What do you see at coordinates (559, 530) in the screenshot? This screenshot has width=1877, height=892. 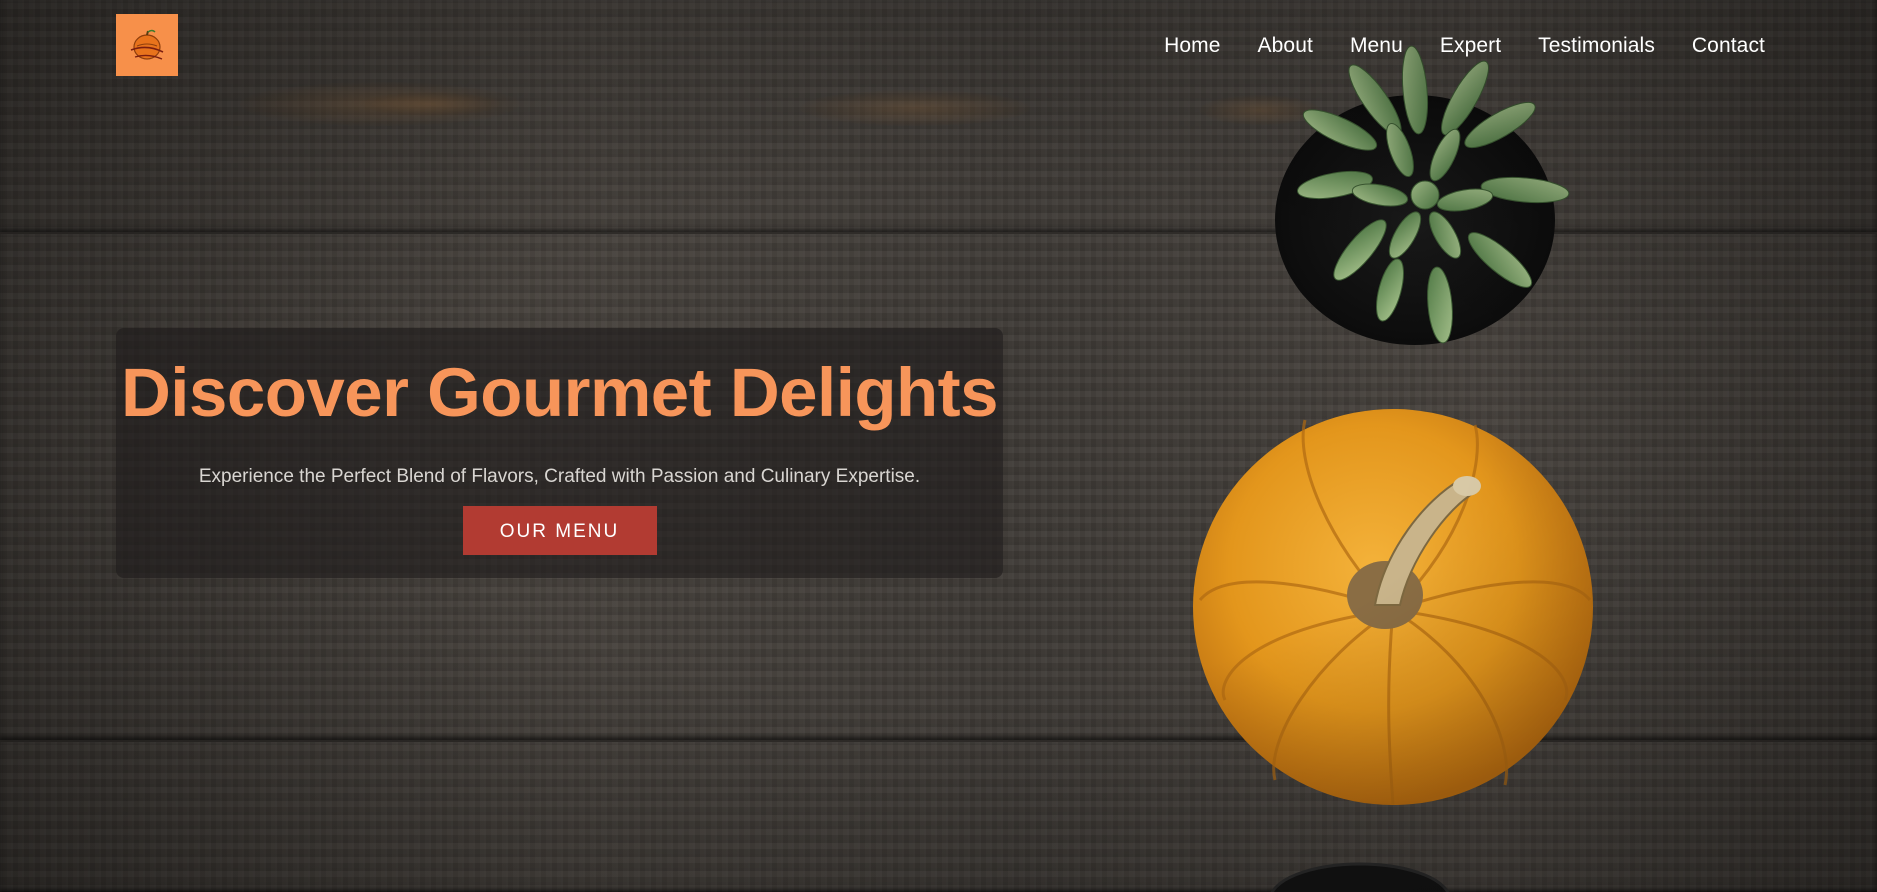 I see `our-menu-button: OUR MENU` at bounding box center [559, 530].